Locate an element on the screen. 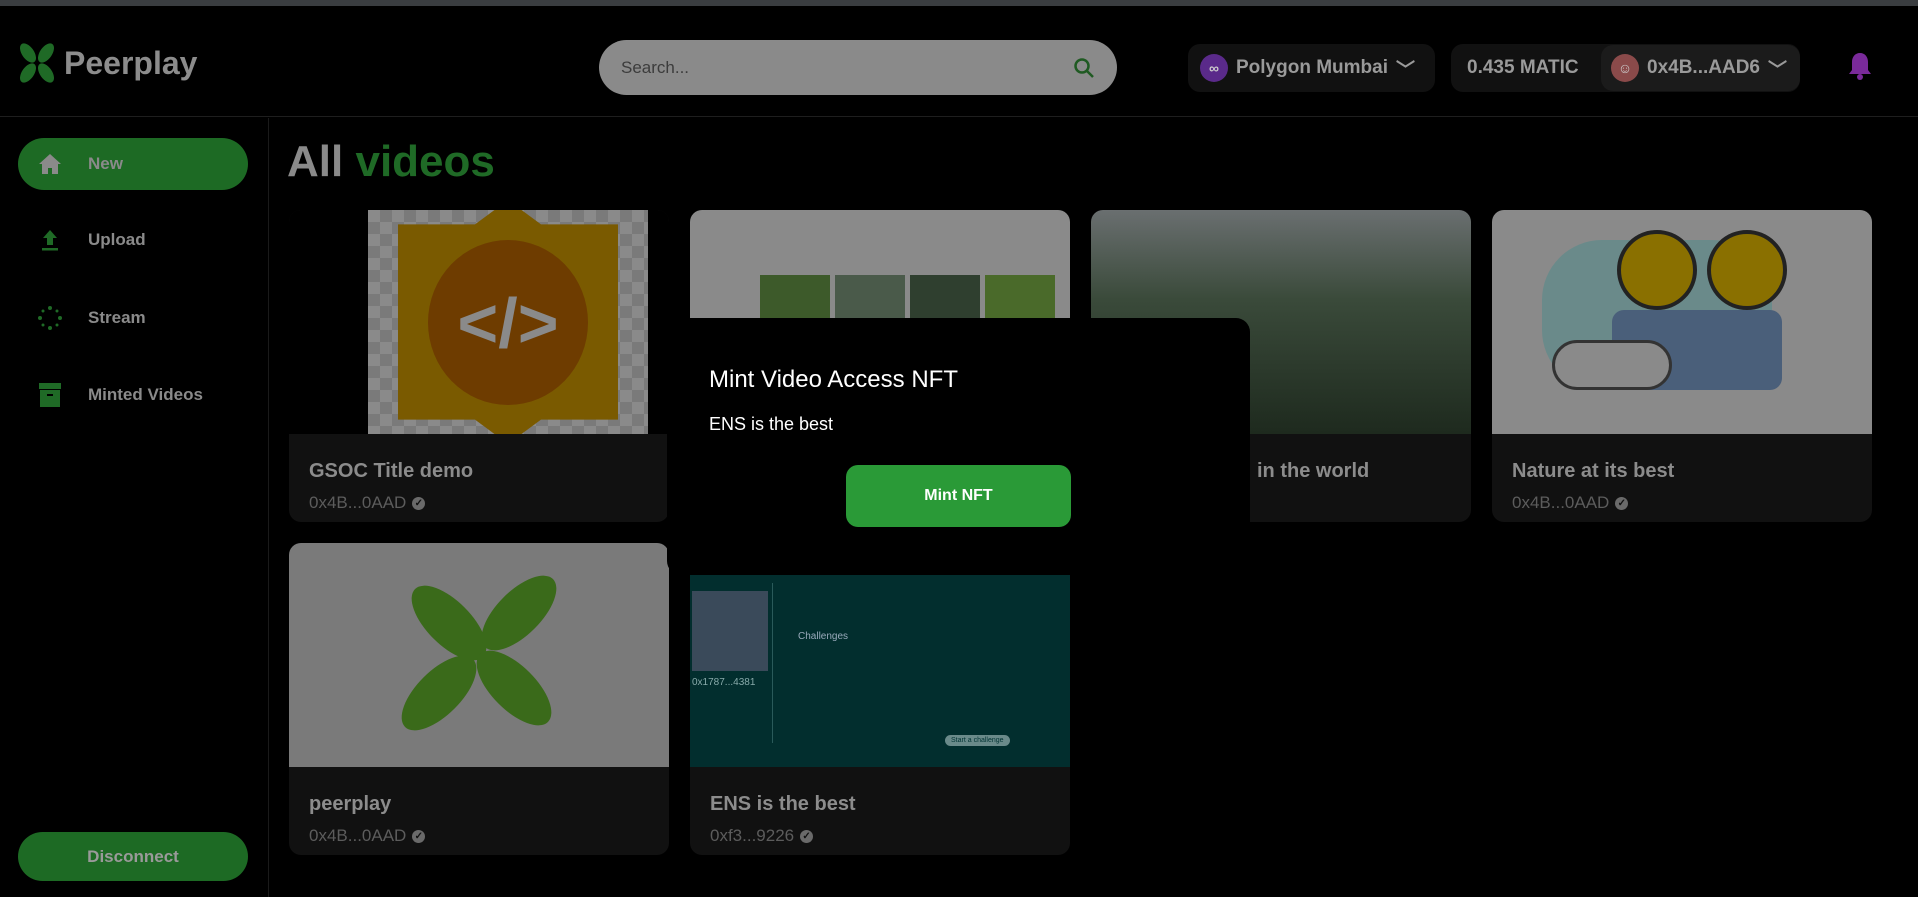  video-title: GSOC Title demo is located at coordinates (391, 471).